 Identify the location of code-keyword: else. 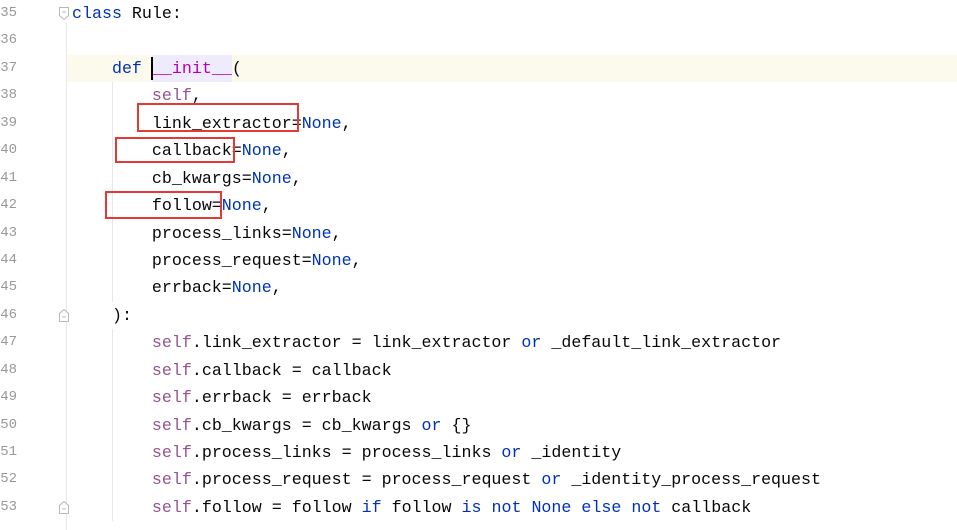
(601, 507).